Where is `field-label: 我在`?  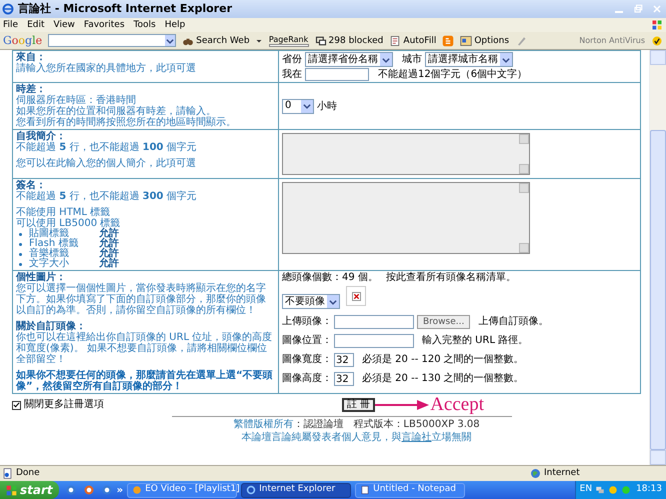
field-label: 我在 is located at coordinates (292, 74).